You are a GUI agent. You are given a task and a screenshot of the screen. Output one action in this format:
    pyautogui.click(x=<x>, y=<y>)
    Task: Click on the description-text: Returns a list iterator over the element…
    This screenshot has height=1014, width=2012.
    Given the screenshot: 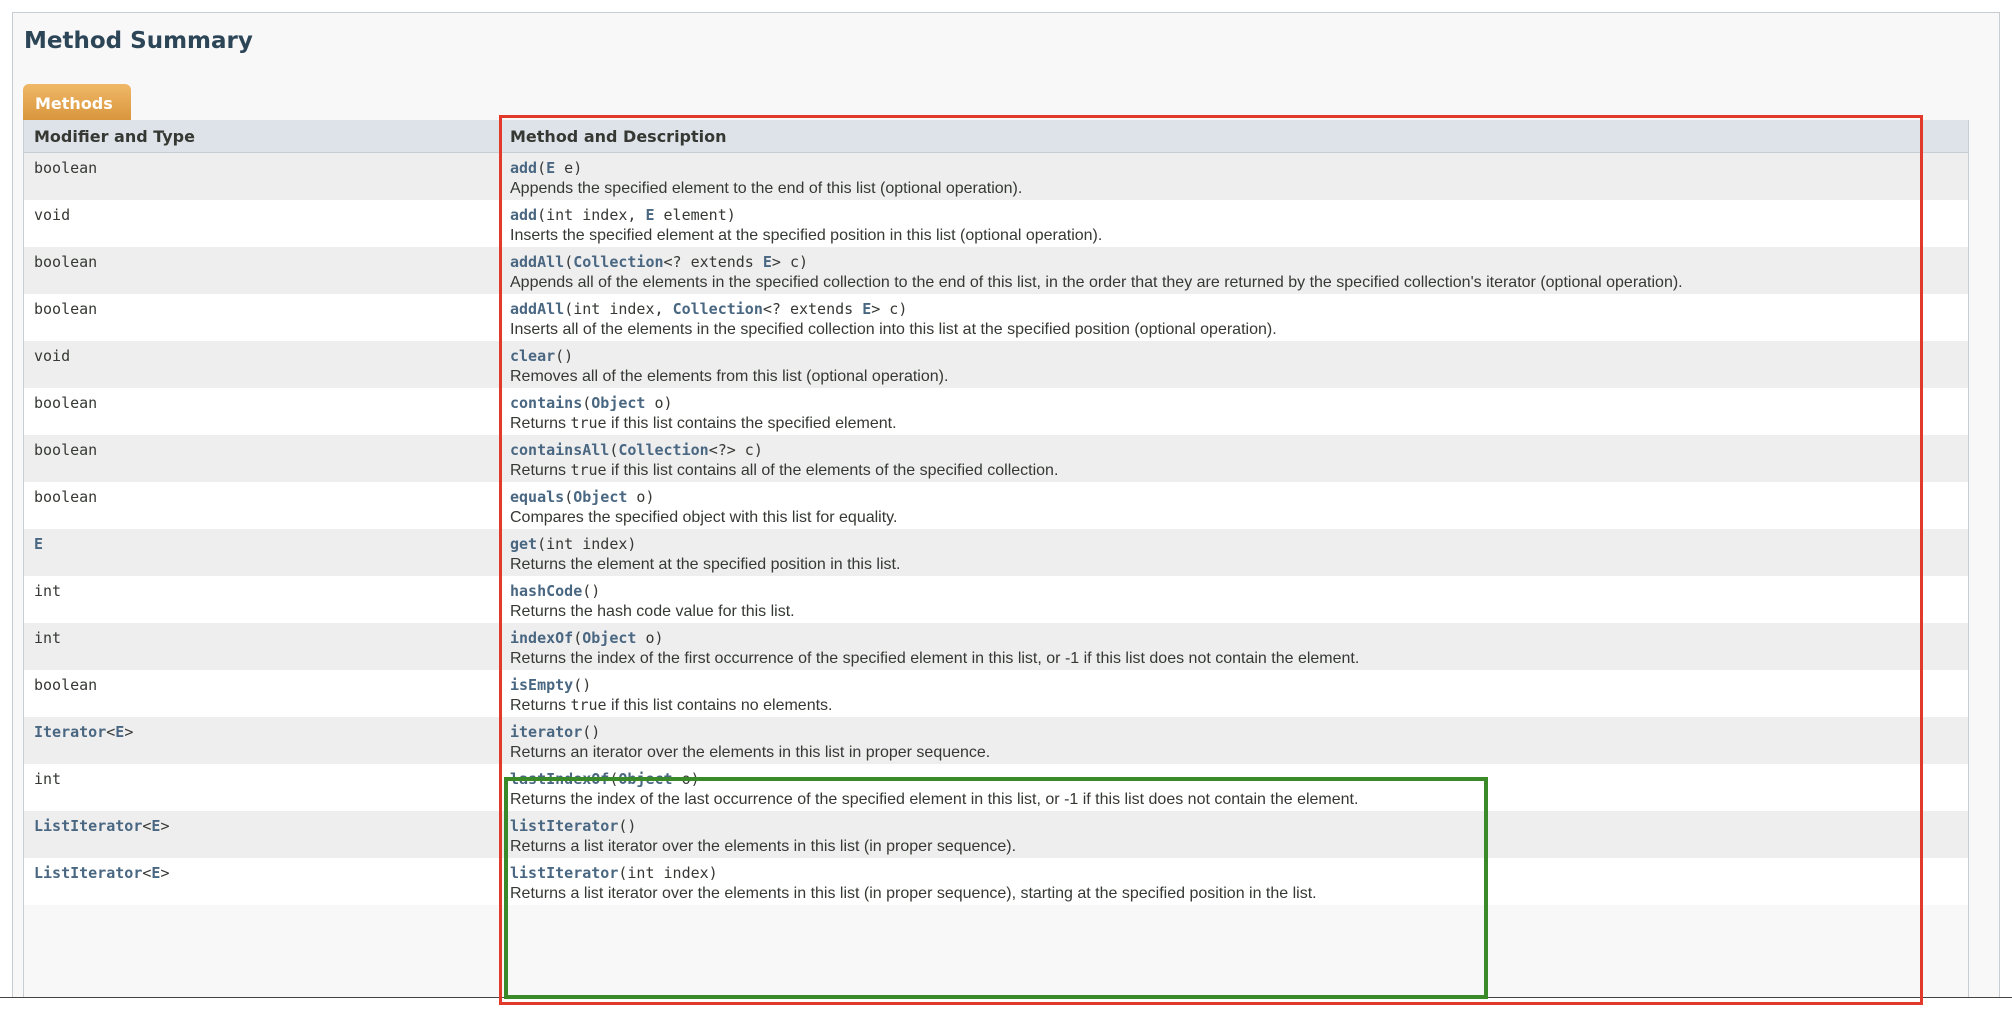 What is the action you would take?
    pyautogui.click(x=763, y=846)
    